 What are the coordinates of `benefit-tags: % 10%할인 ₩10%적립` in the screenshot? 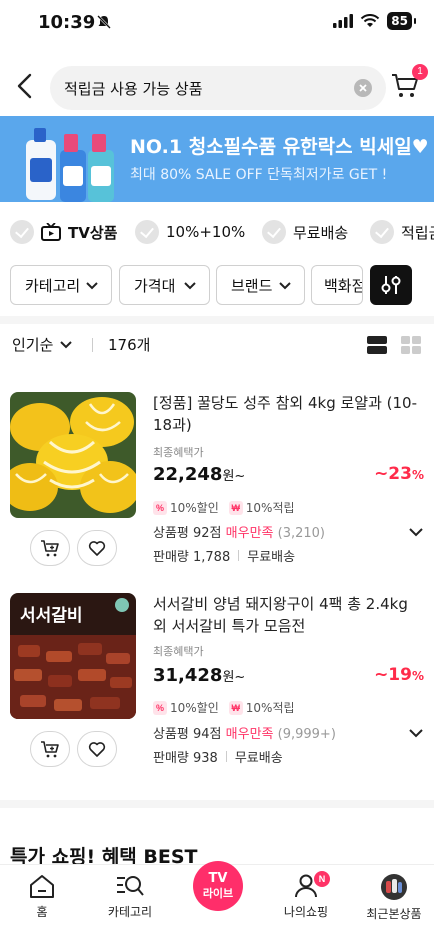 It's located at (224, 507).